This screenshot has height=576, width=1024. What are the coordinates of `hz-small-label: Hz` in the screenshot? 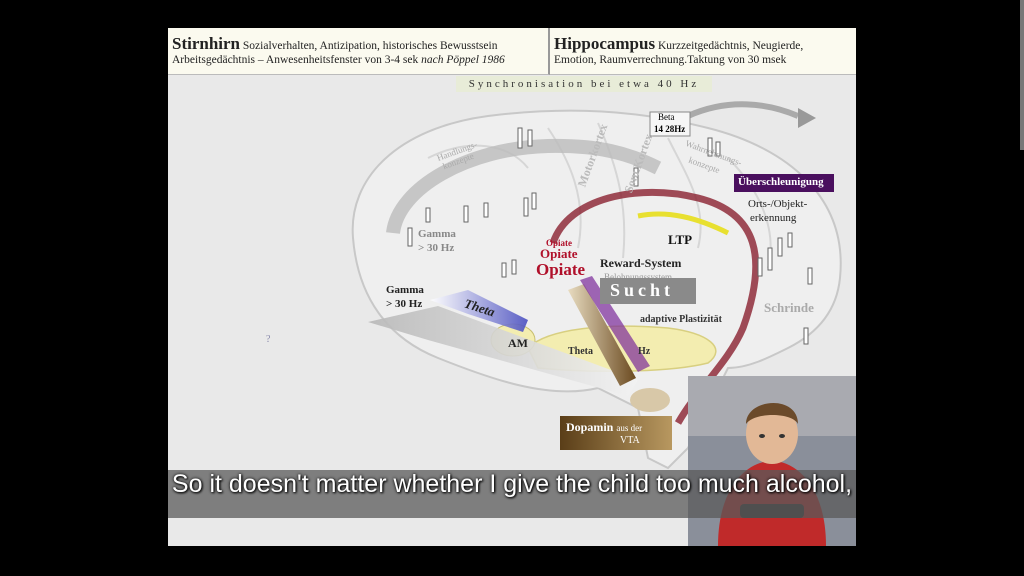 It's located at (644, 351).